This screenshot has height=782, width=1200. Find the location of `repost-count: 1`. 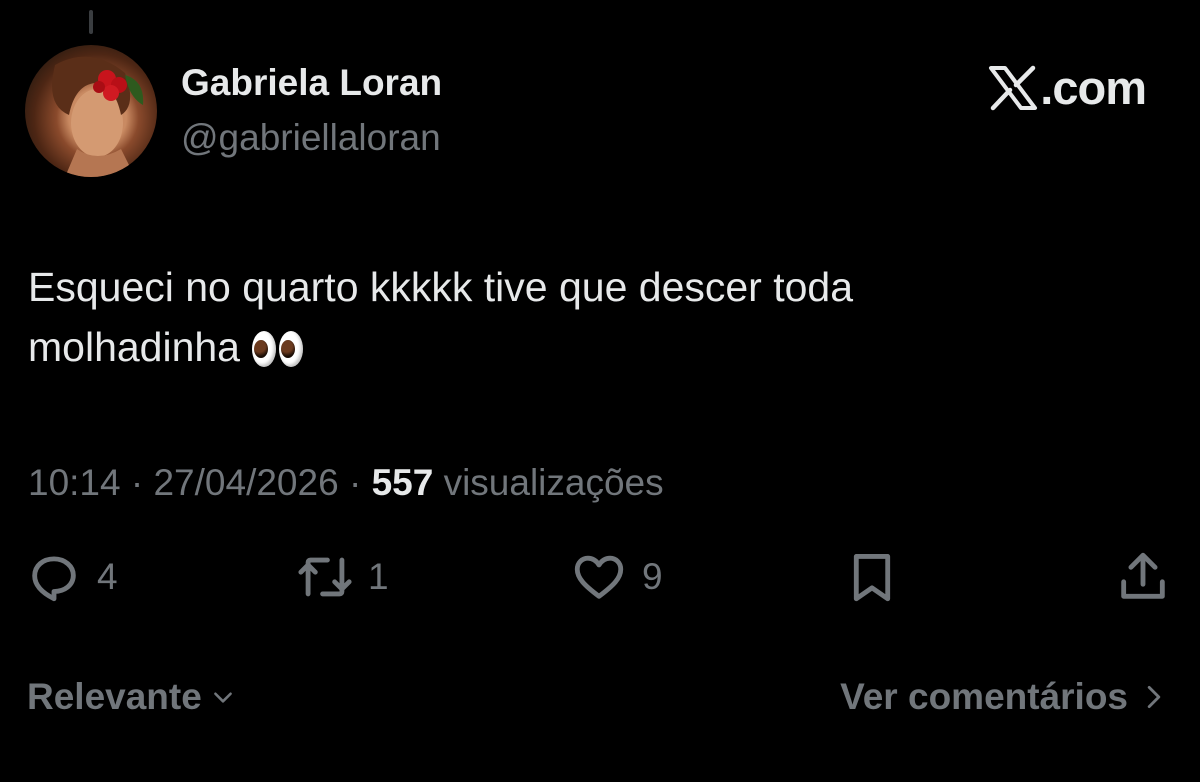

repost-count: 1 is located at coordinates (378, 576).